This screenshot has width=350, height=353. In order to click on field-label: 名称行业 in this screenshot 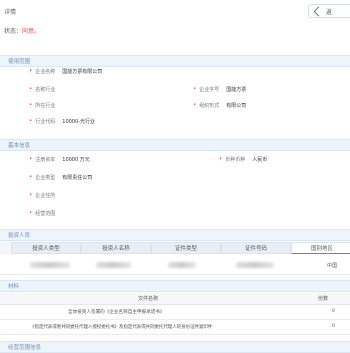, I will do `click(45, 90)`.